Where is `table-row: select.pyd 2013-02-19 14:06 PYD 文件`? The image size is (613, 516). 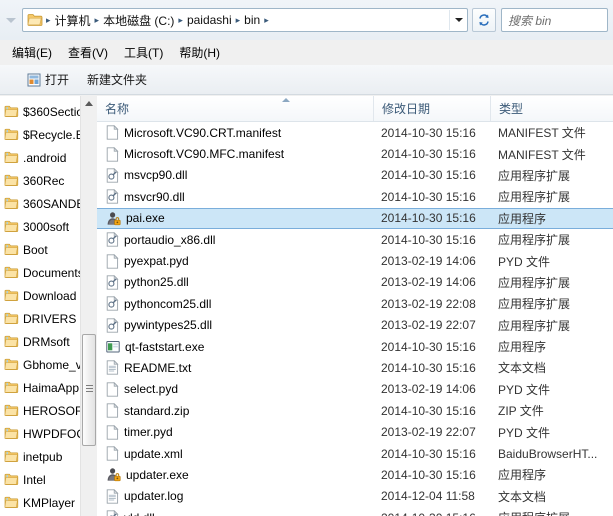 table-row: select.pyd 2013-02-19 14:06 PYD 文件 is located at coordinates (355, 389).